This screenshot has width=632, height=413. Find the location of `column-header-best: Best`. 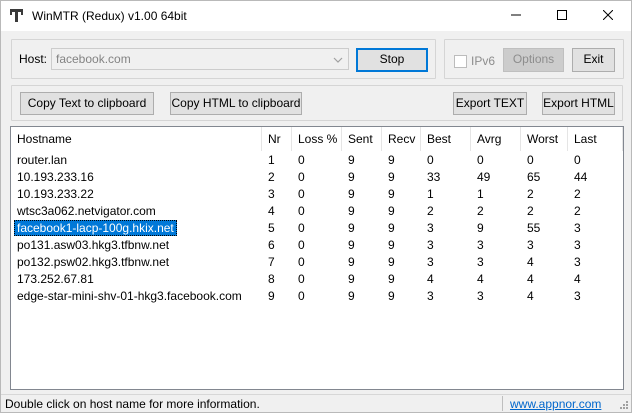

column-header-best: Best is located at coordinates (446, 139).